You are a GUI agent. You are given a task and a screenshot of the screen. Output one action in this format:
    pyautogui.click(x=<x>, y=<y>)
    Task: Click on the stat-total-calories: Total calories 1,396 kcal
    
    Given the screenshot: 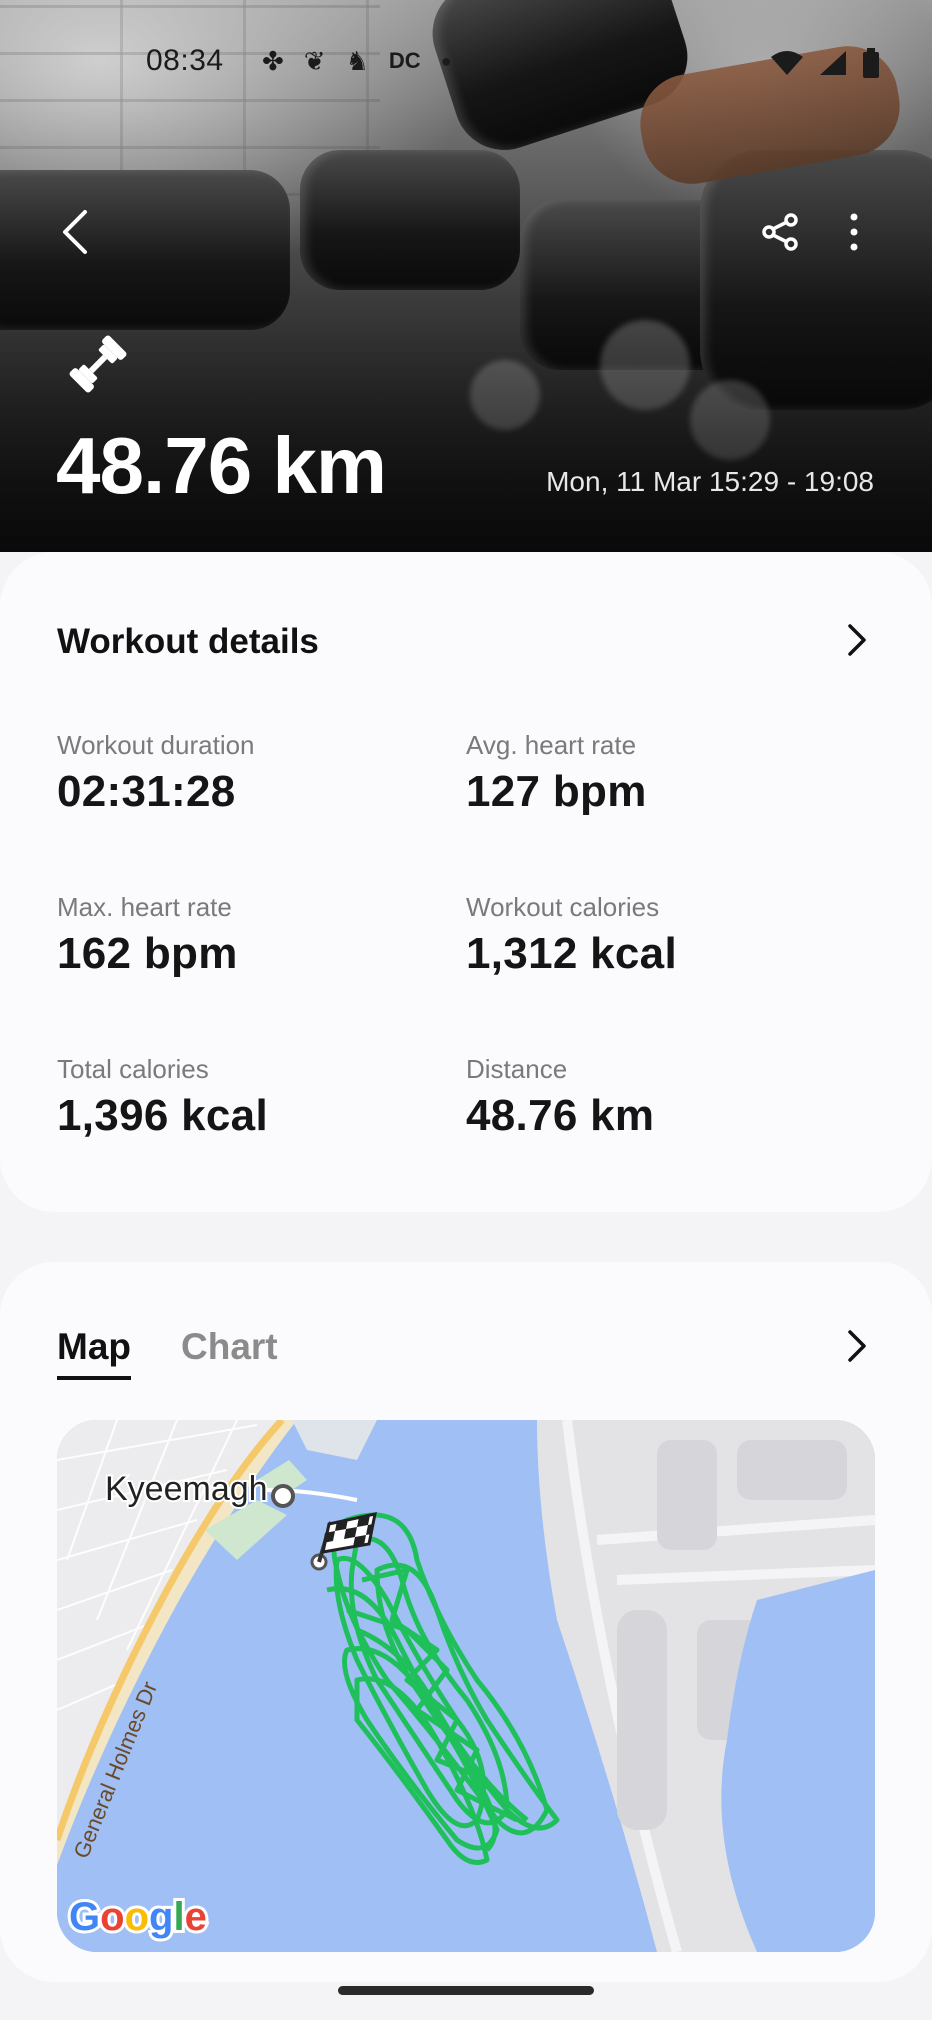 What is the action you would take?
    pyautogui.click(x=247, y=1097)
    